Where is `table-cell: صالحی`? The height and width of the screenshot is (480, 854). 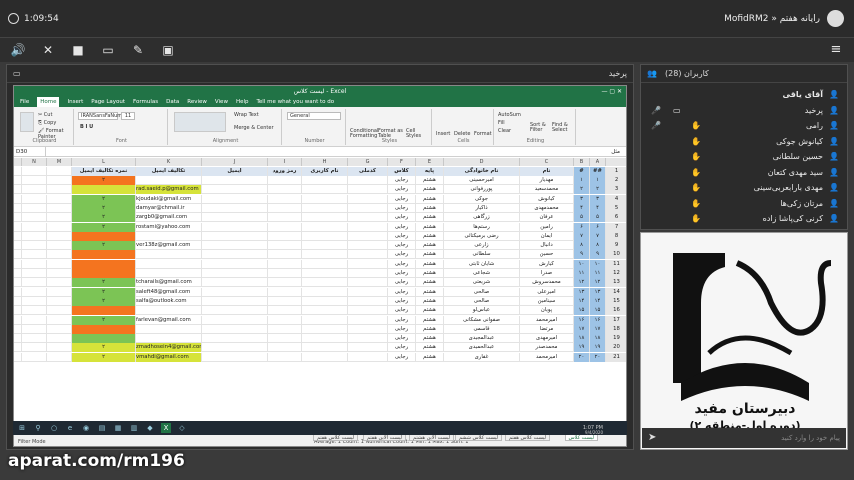
table-cell: صالحی is located at coordinates (482, 292).